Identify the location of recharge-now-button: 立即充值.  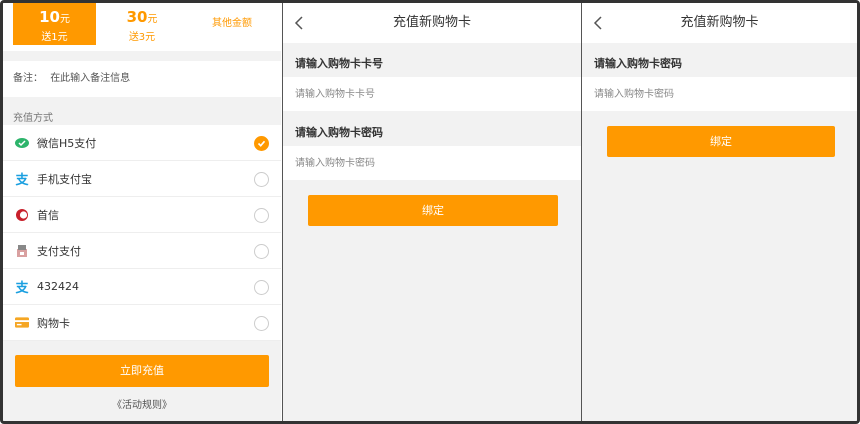
(142, 371).